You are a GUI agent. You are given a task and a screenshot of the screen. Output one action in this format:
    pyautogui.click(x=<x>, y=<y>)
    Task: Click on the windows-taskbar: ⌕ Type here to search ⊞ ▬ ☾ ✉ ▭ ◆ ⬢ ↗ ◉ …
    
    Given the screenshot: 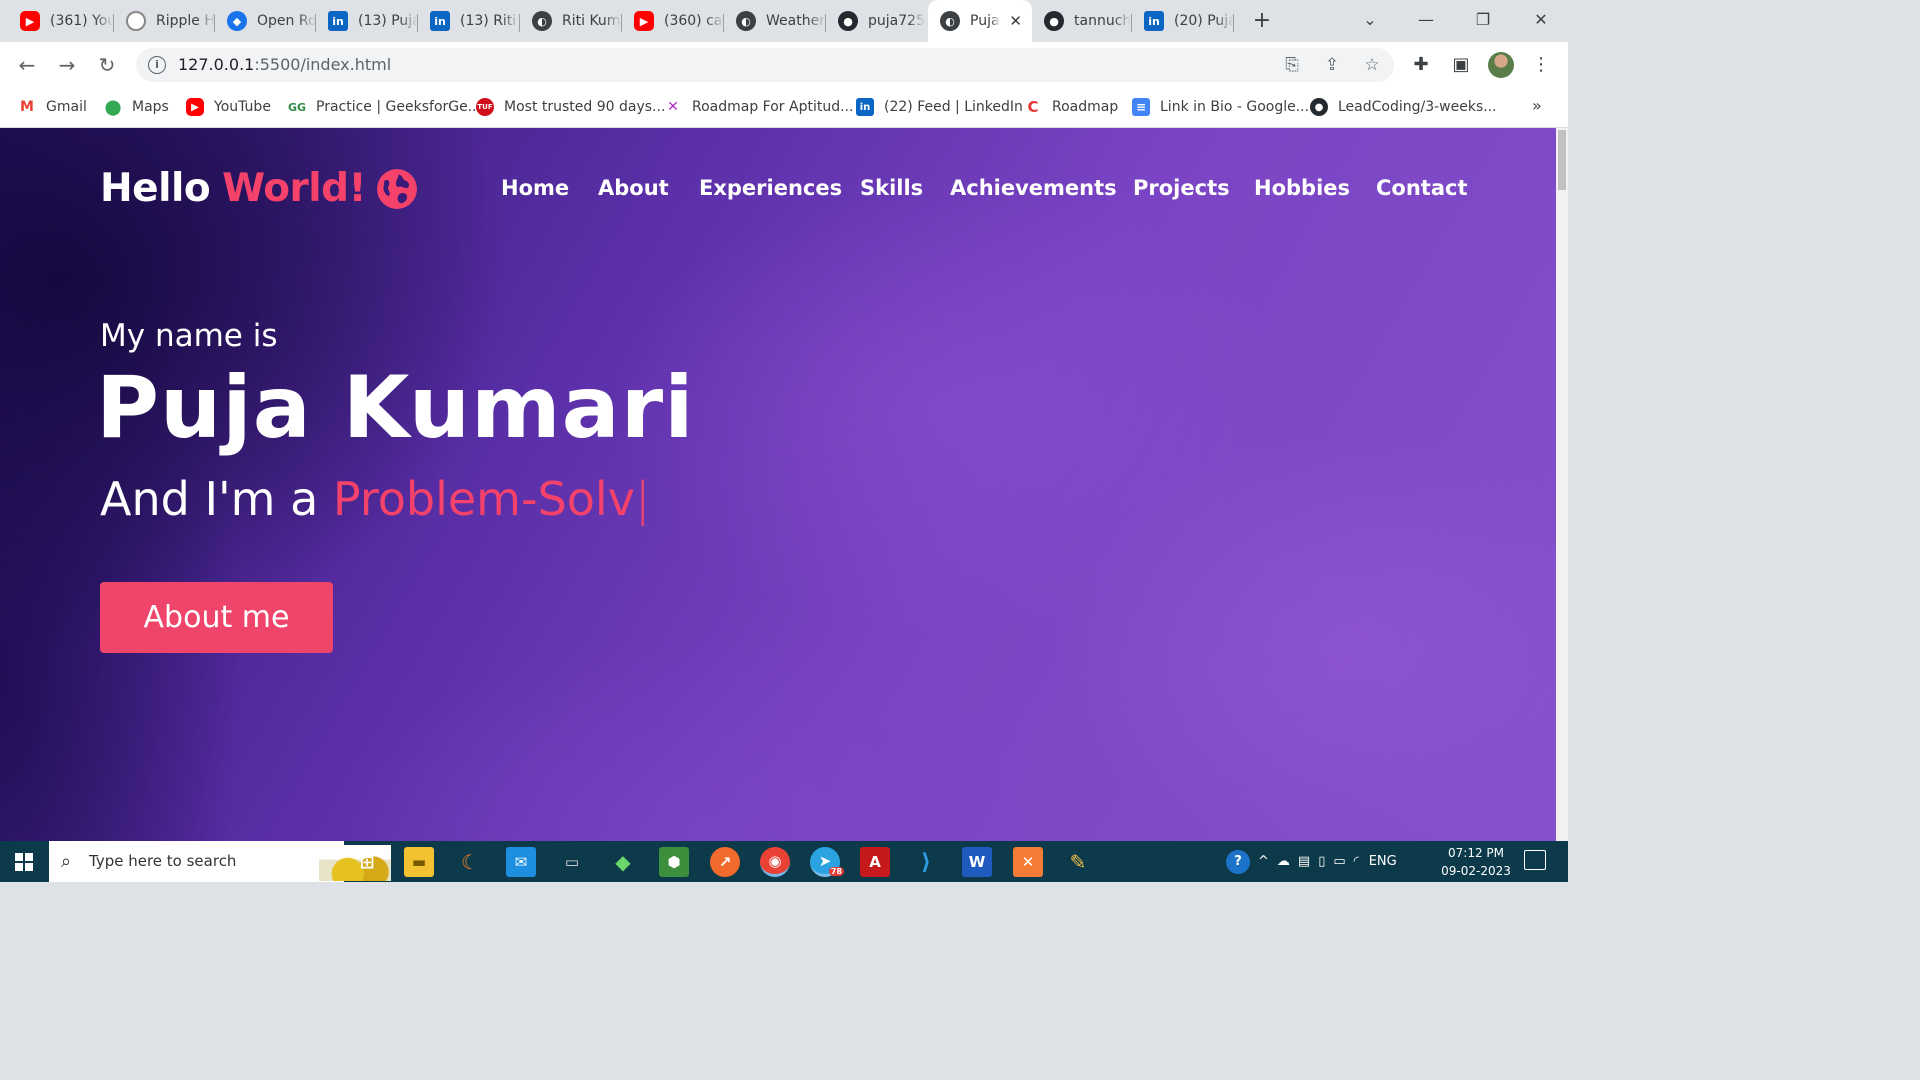 What is the action you would take?
    pyautogui.click(x=784, y=861)
    